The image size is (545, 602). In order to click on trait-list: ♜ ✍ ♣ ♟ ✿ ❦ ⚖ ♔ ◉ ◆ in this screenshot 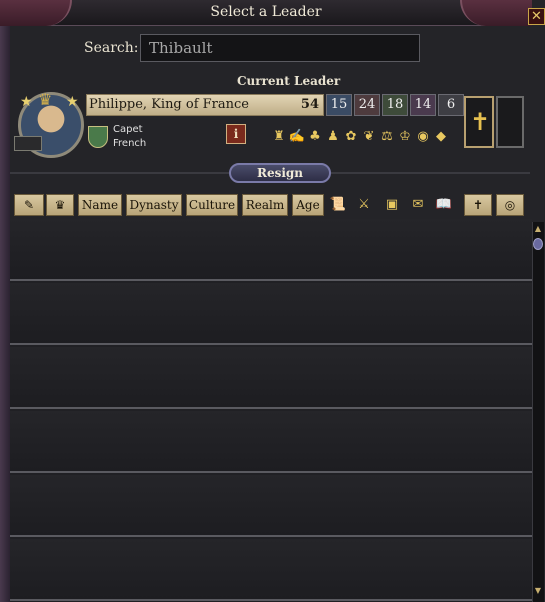, I will do `click(360, 137)`.